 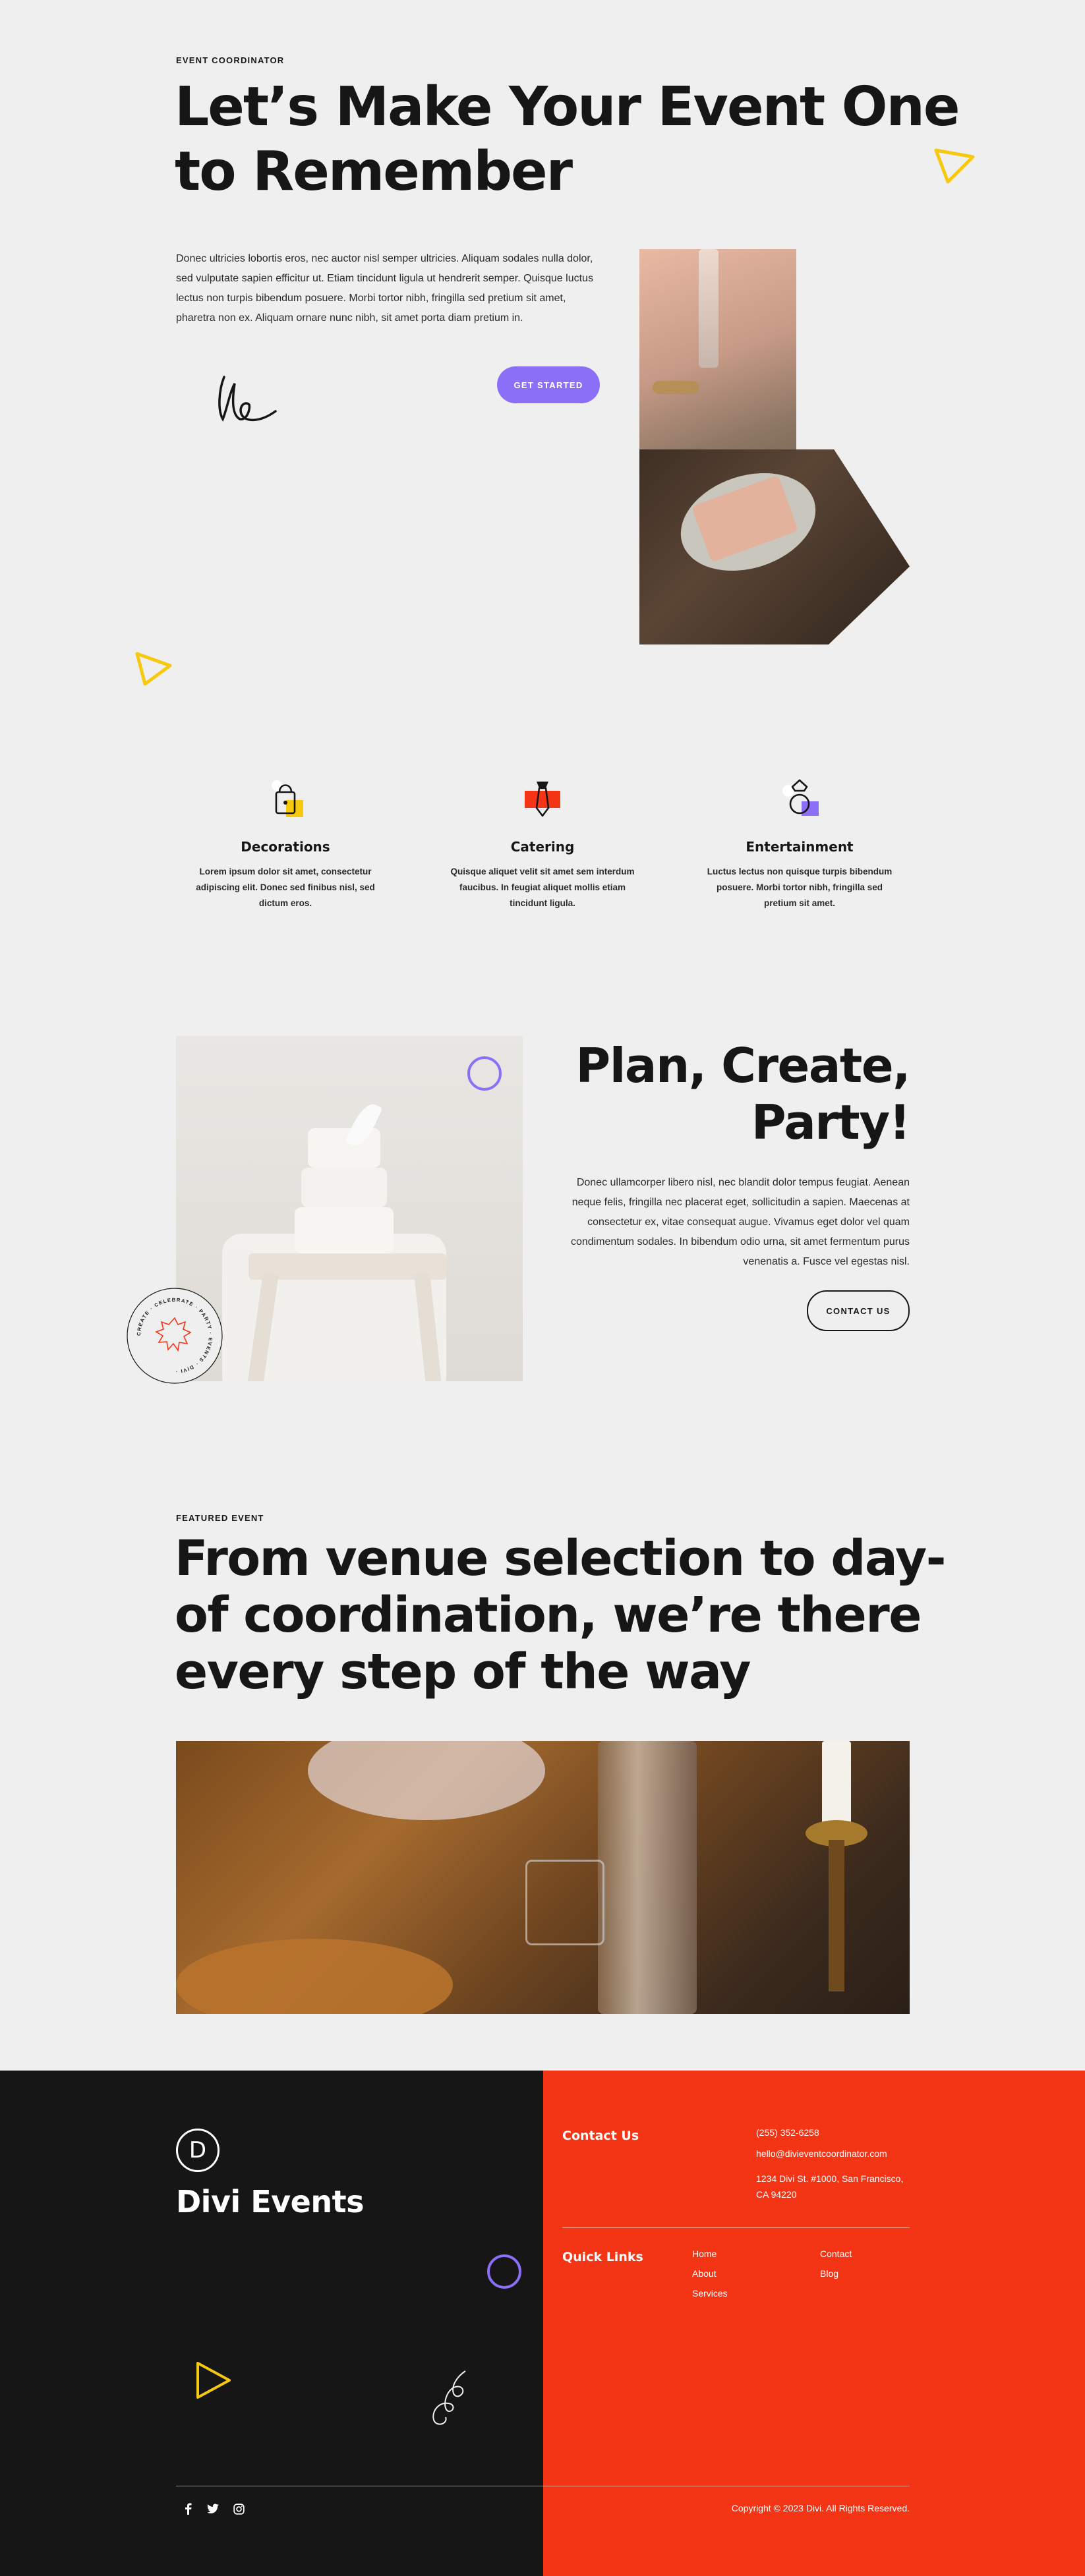 What do you see at coordinates (777, 2194) in the screenshot?
I see `address-line2: CA 94220` at bounding box center [777, 2194].